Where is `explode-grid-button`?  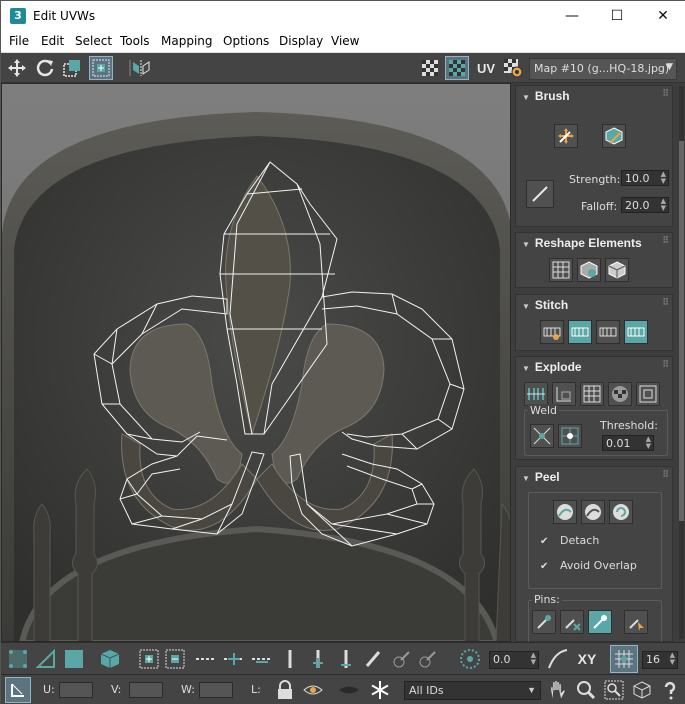
explode-grid-button is located at coordinates (592, 394).